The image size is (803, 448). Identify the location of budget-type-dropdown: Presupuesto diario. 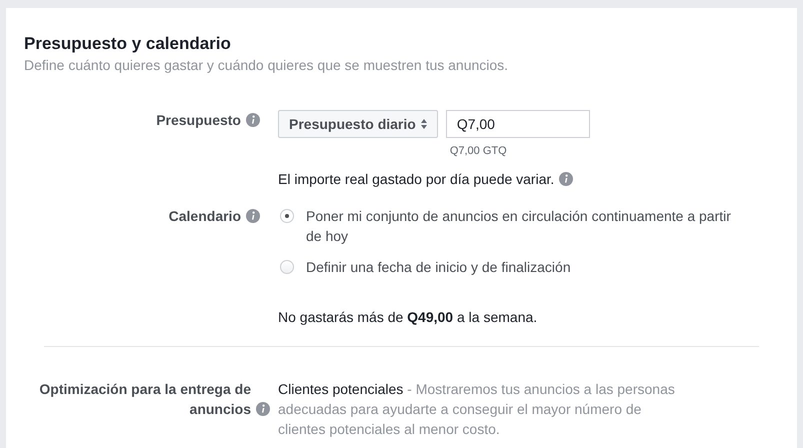
(358, 124).